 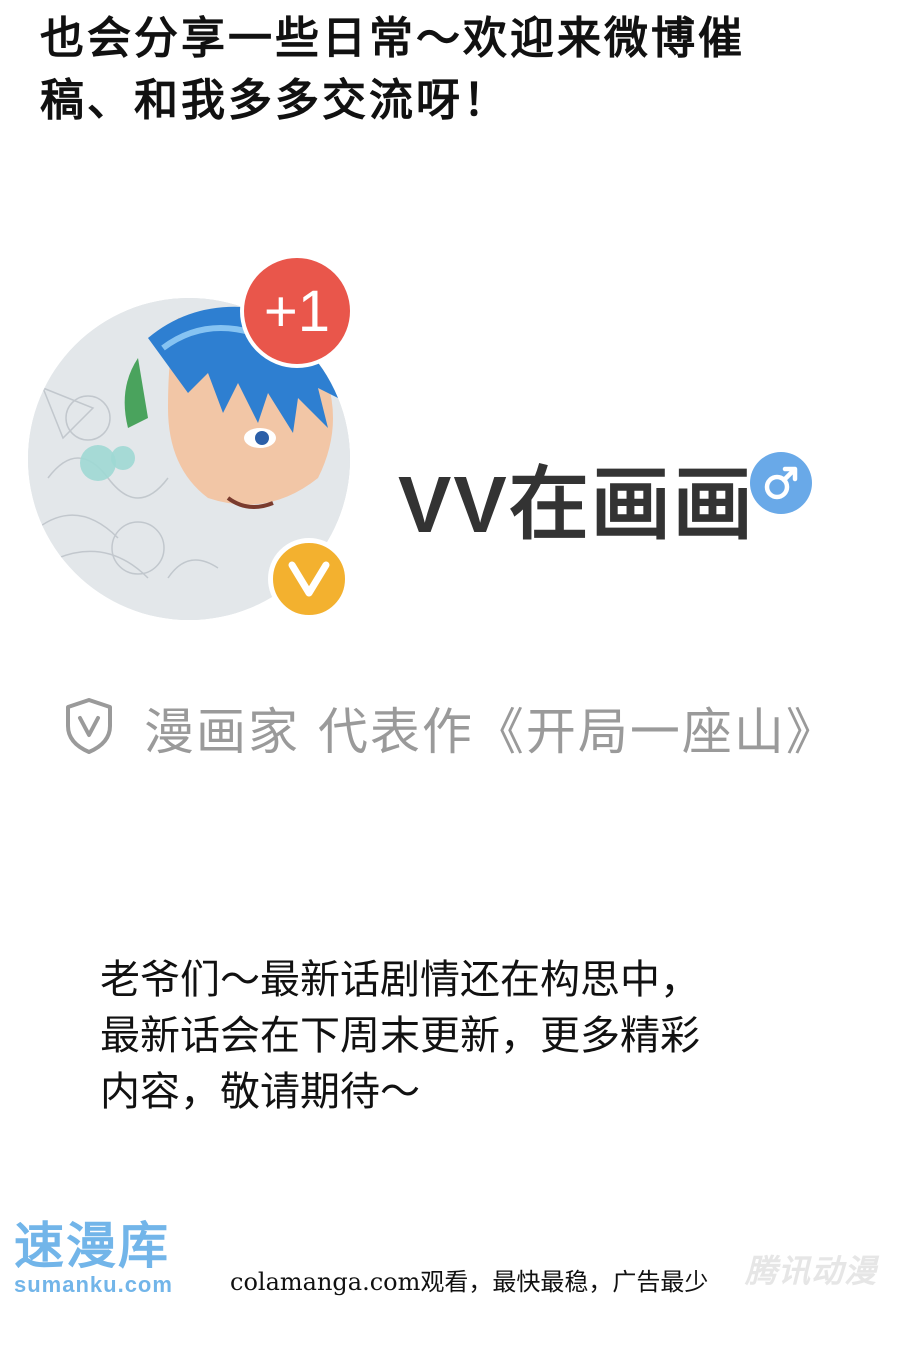 I want to click on publisher-watermark: 腾讯动漫, so click(x=811, y=1271).